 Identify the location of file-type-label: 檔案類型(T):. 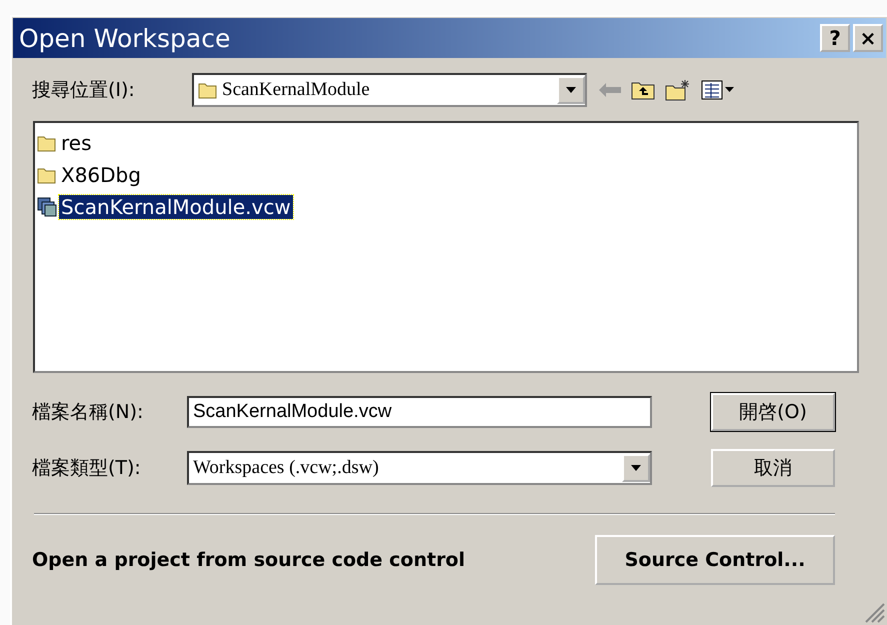
(87, 468).